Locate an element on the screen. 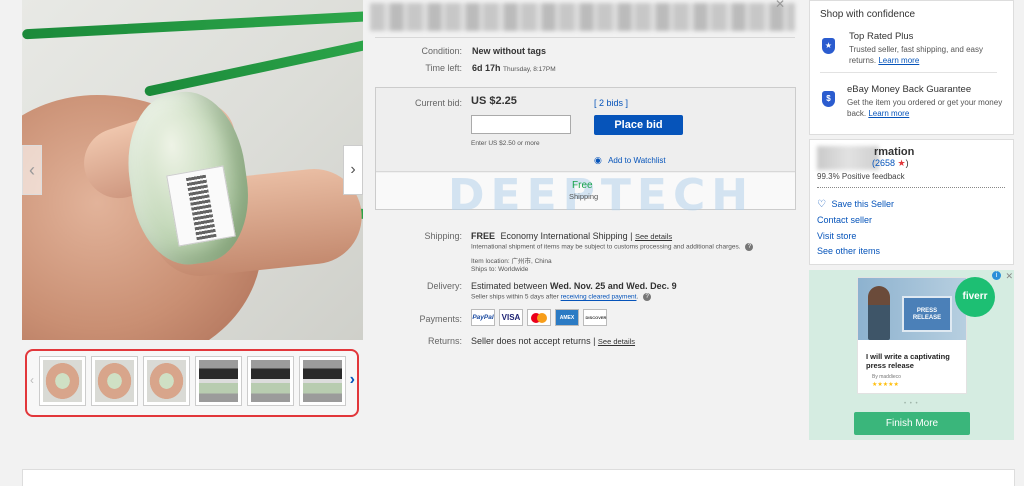 The height and width of the screenshot is (486, 1024). top-rated-title: Top Rated Plus is located at coordinates (881, 36).